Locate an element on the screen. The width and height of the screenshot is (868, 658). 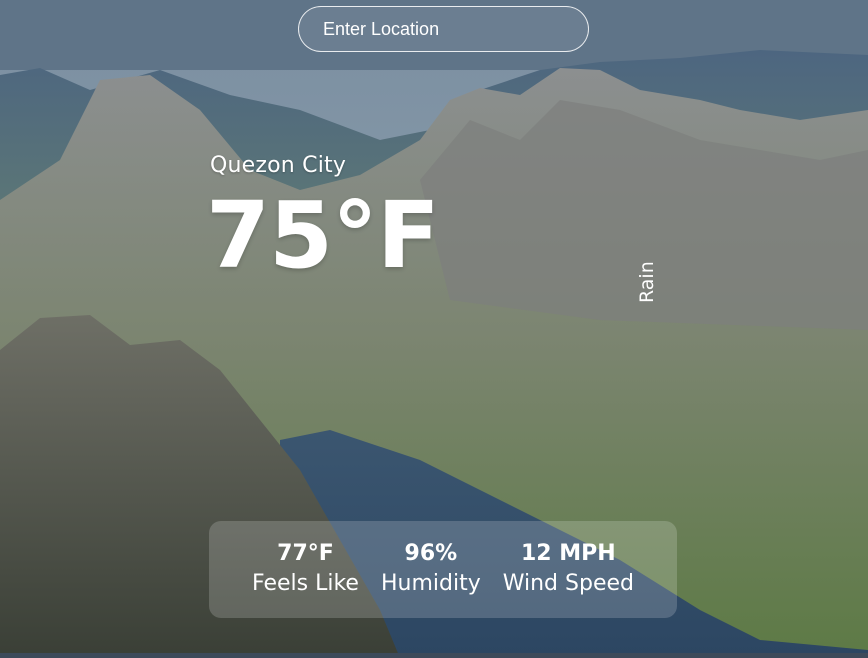
humidity-label: Humidity is located at coordinates (430, 583).